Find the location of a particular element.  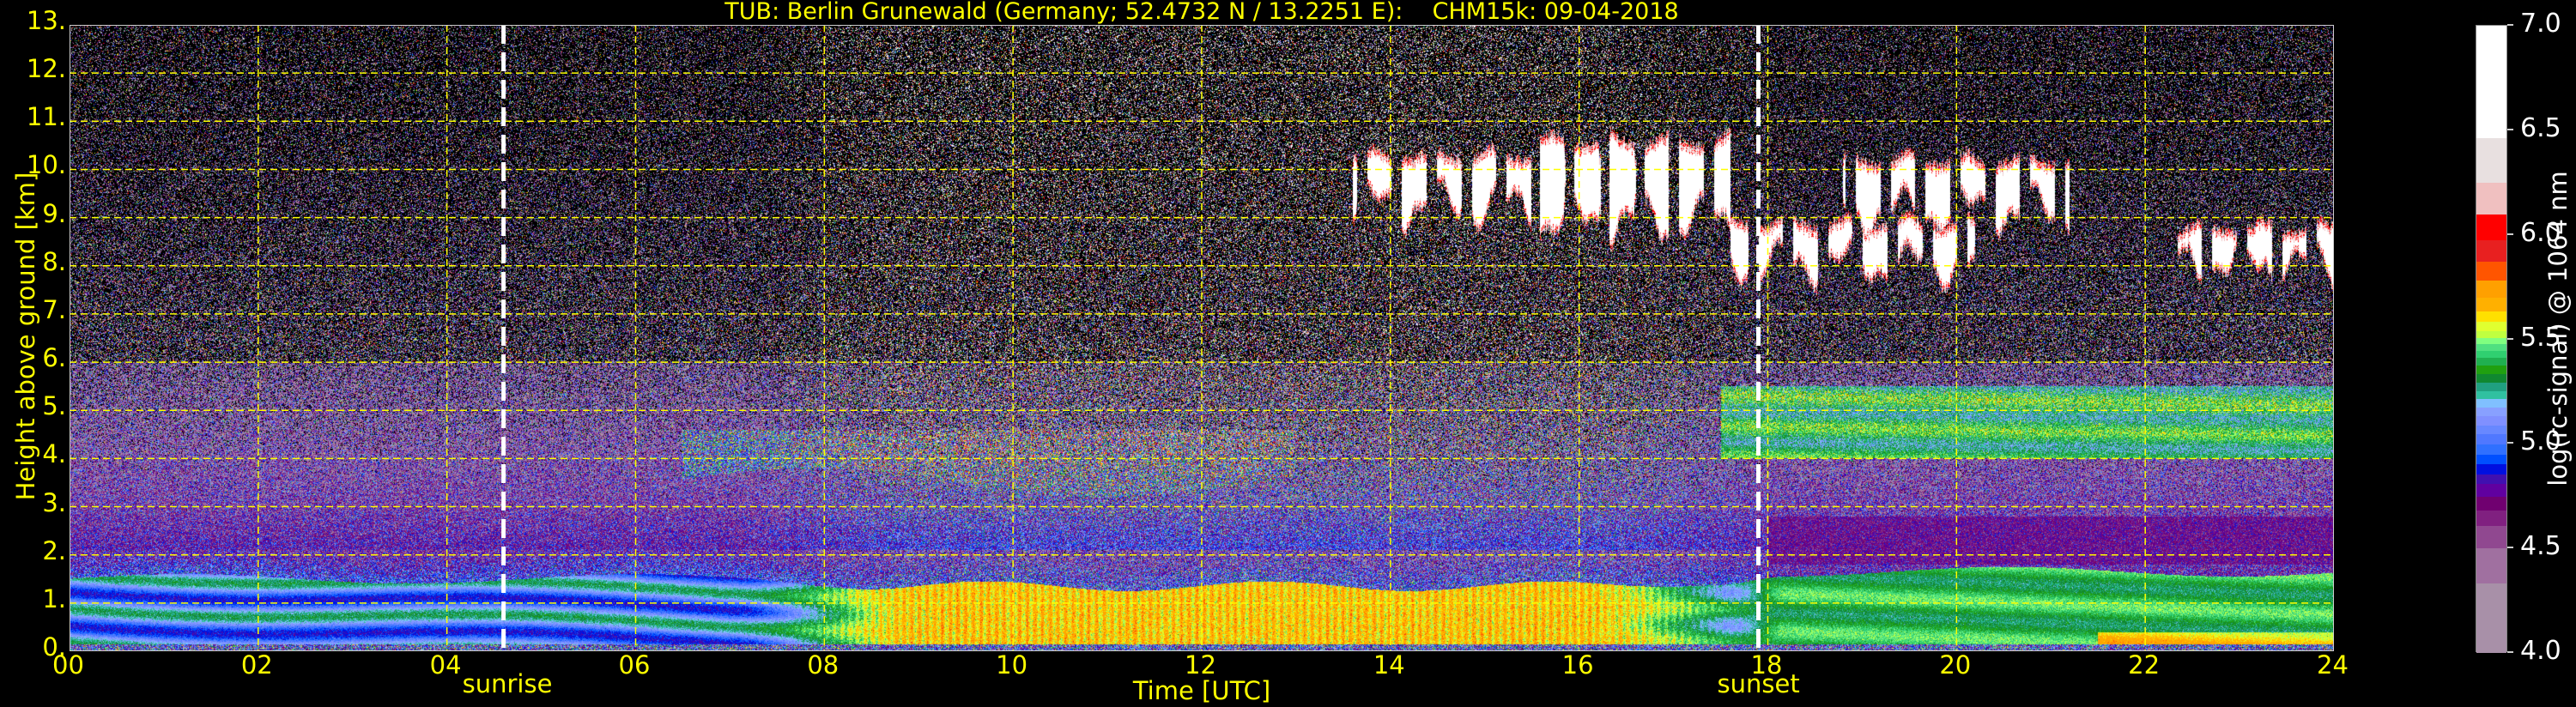

x-tick-label: 02 is located at coordinates (256, 665).